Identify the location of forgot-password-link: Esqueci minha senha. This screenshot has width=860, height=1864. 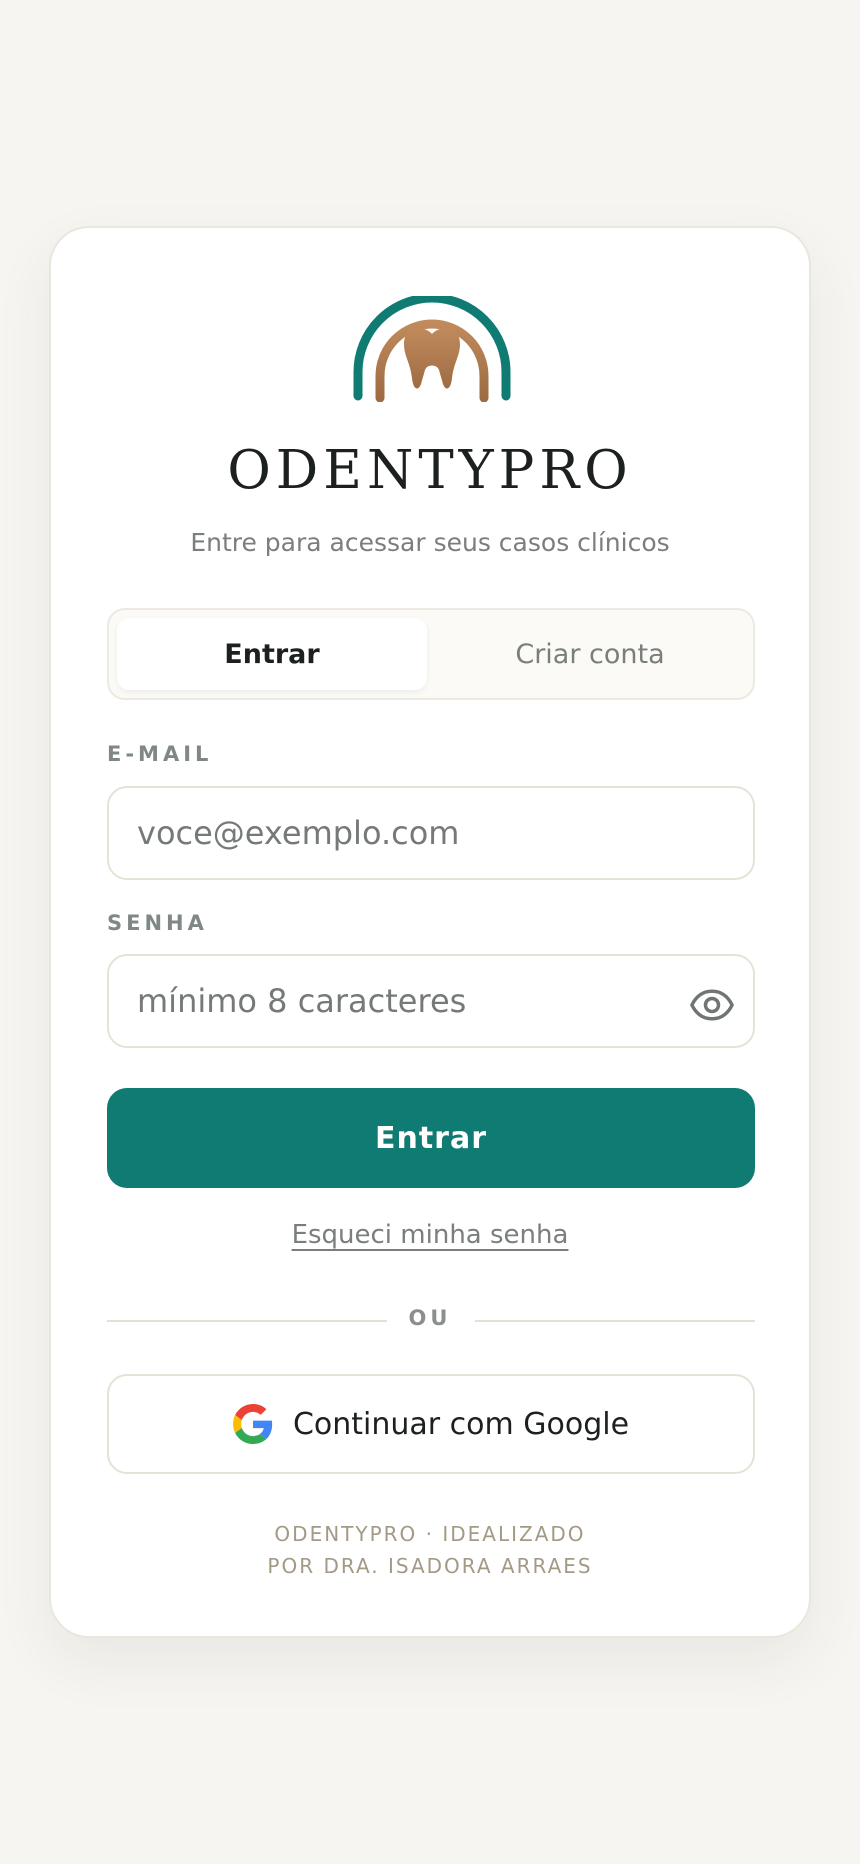
(430, 1235).